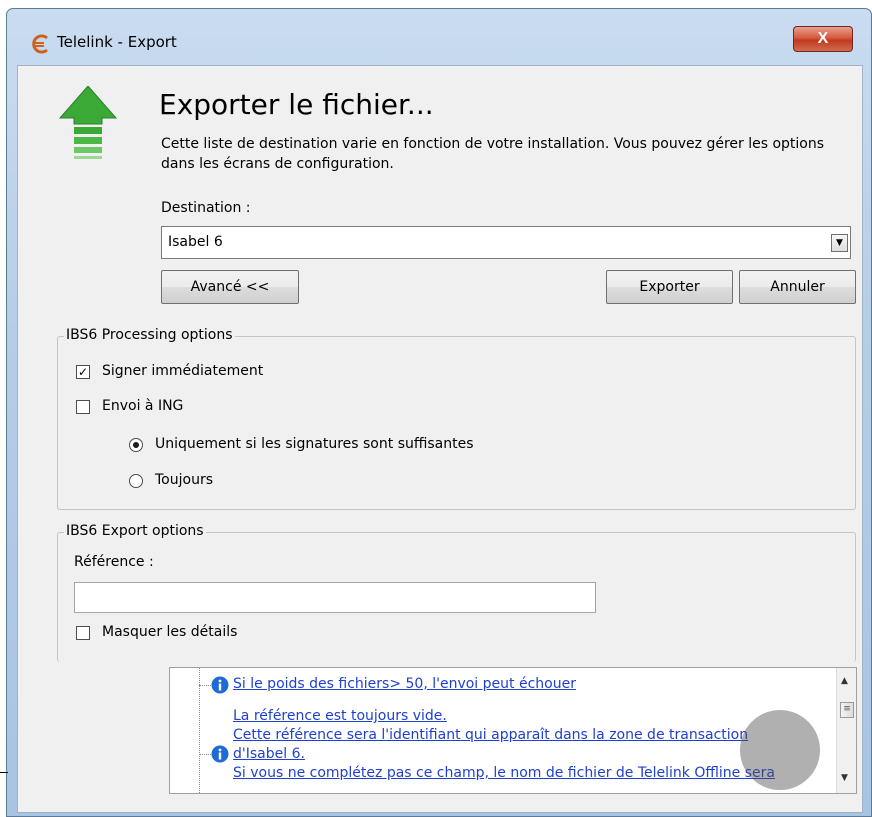  Describe the element at coordinates (40, 44) in the screenshot. I see `telelink-logo-icon` at that location.